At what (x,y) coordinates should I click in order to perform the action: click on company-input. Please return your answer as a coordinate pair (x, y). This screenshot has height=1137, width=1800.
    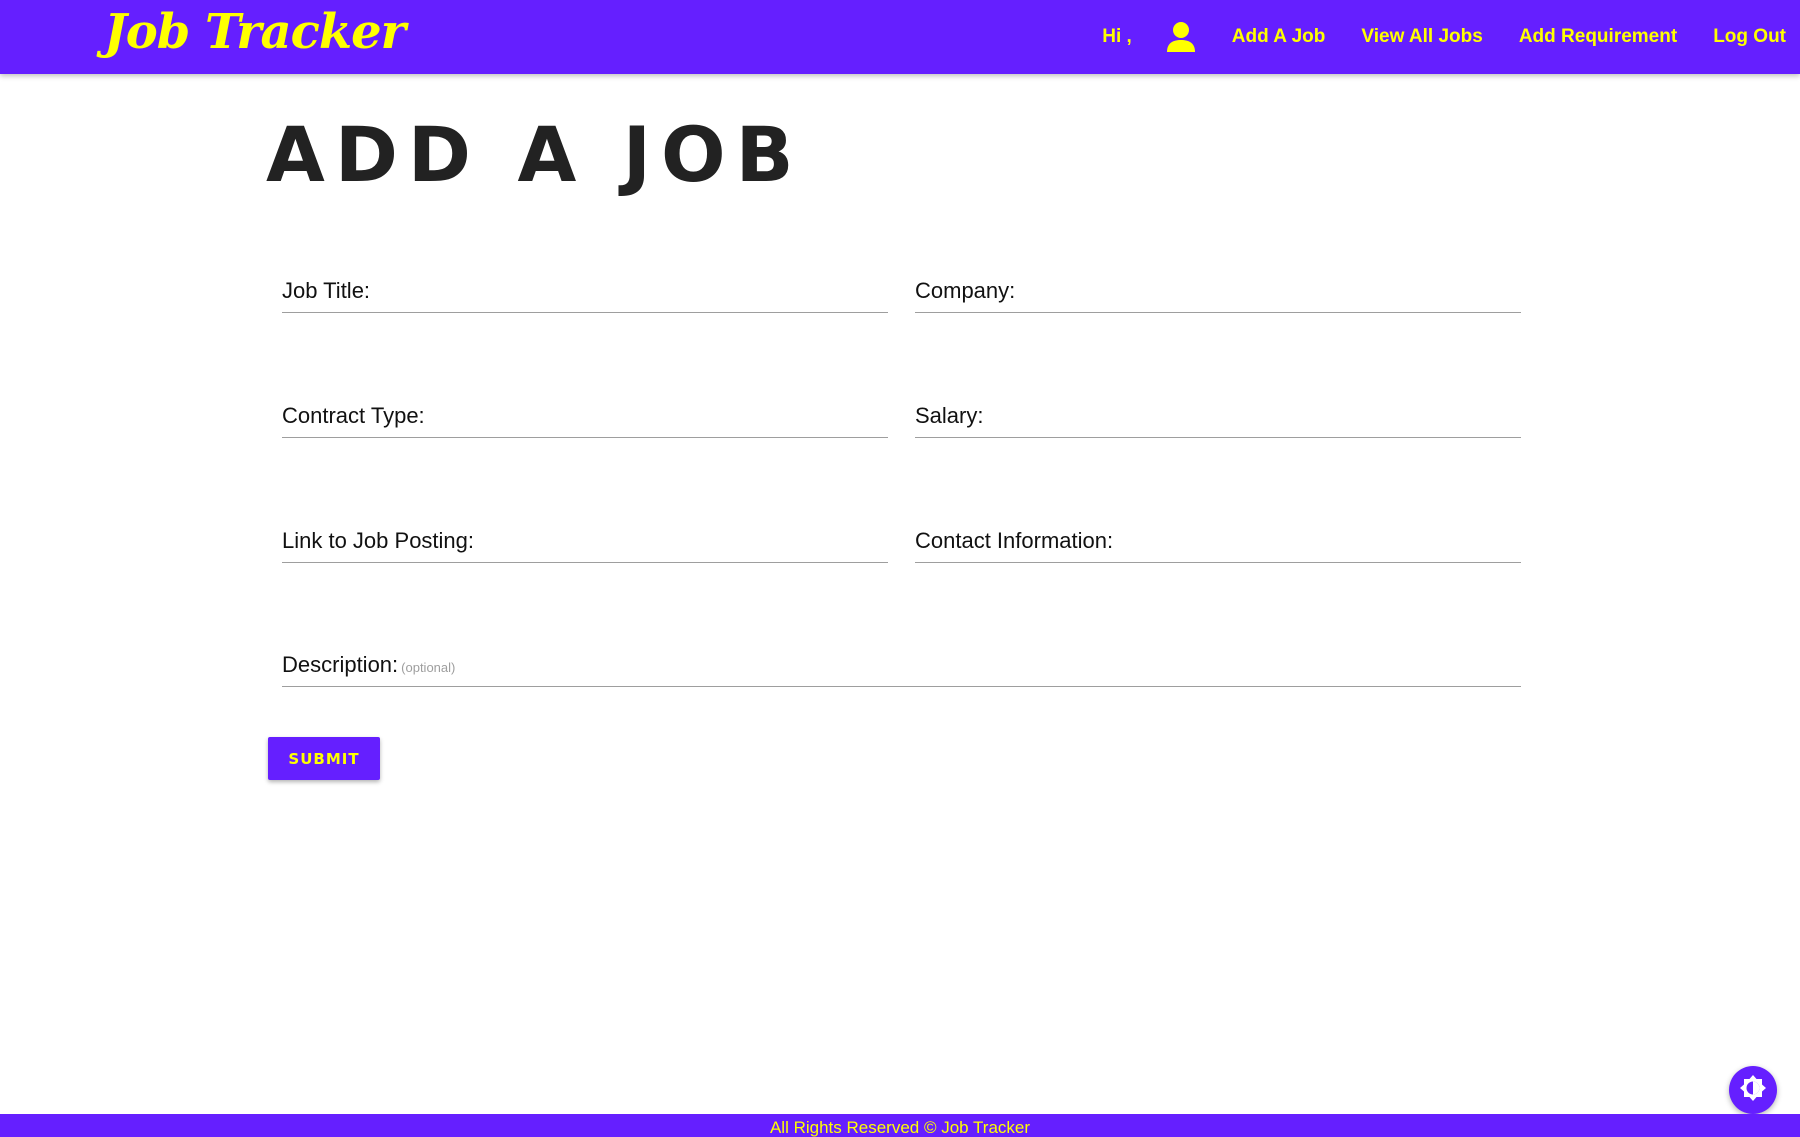
    Looking at the image, I should click on (1218, 291).